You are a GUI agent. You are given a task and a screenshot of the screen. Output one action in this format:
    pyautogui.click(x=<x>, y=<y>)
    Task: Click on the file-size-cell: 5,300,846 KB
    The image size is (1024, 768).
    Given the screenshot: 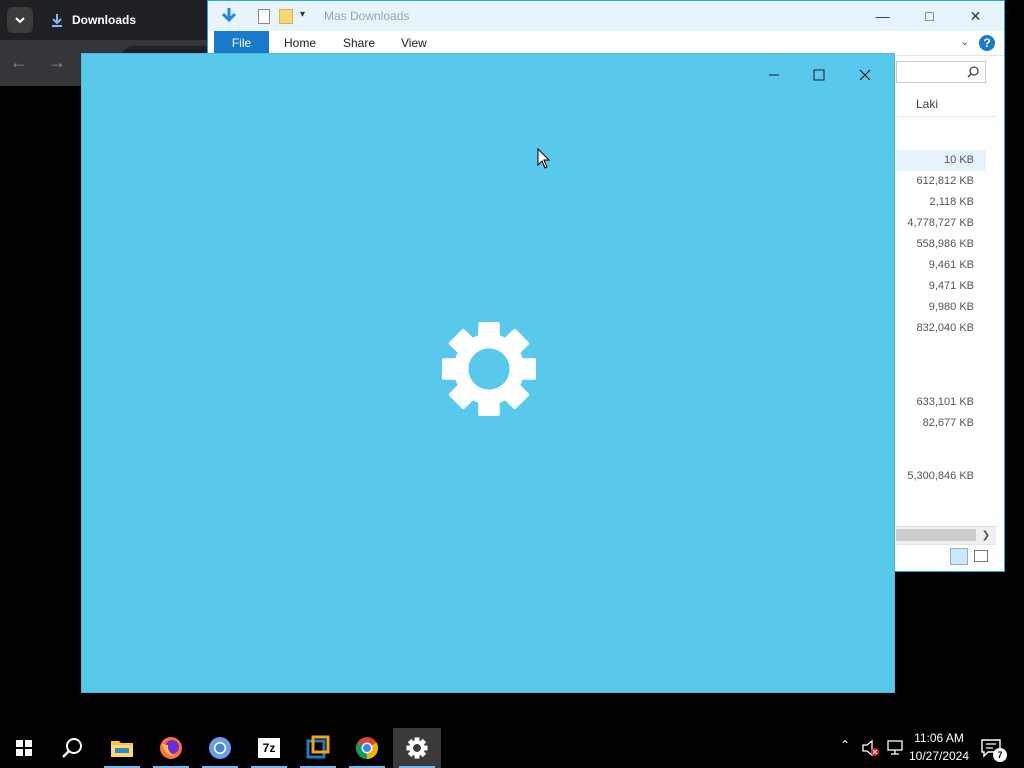 What is the action you would take?
    pyautogui.click(x=940, y=476)
    